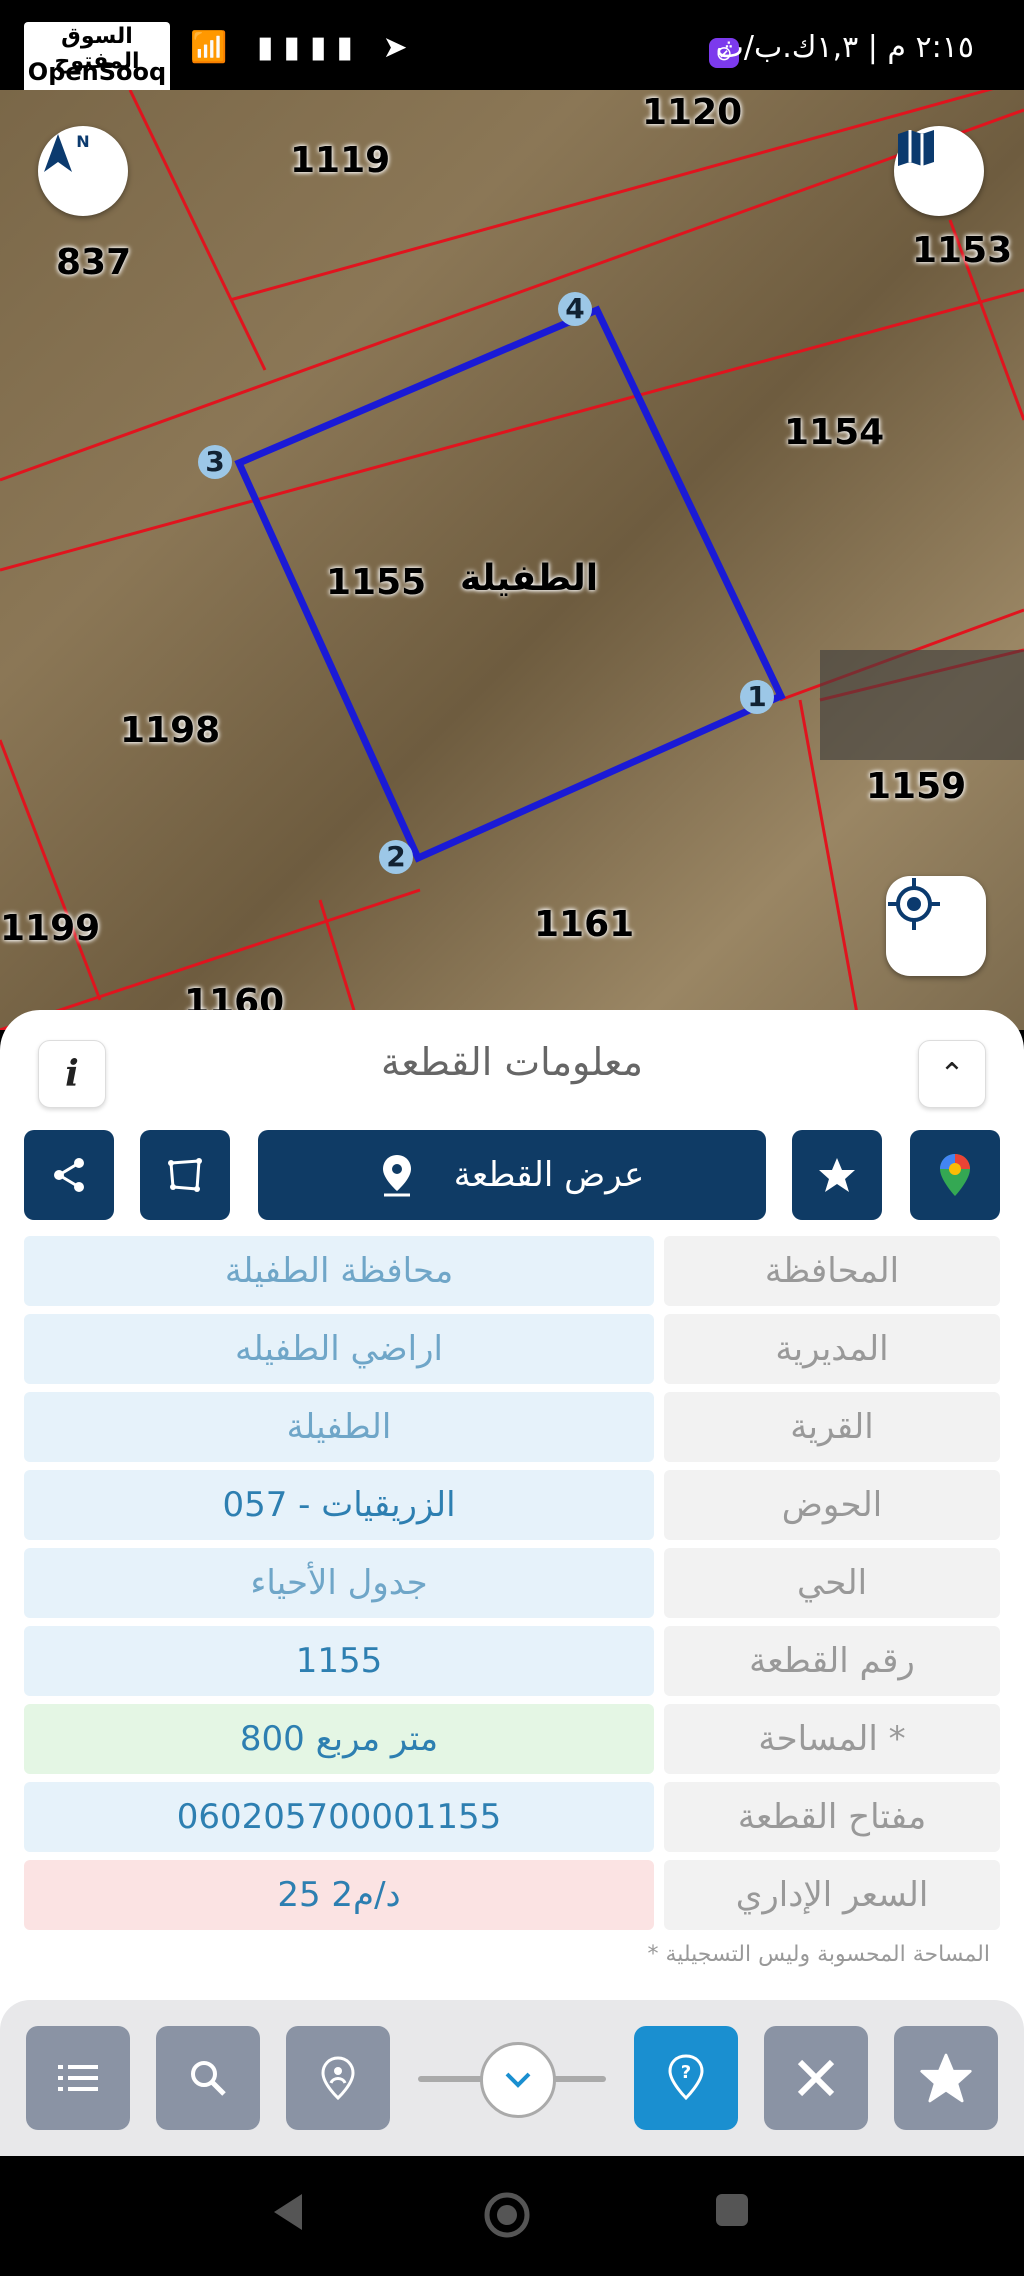 Image resolution: width=1024 pixels, height=2276 pixels. Describe the element at coordinates (215, 462) in the screenshot. I see `vertex-marker: 3` at that location.